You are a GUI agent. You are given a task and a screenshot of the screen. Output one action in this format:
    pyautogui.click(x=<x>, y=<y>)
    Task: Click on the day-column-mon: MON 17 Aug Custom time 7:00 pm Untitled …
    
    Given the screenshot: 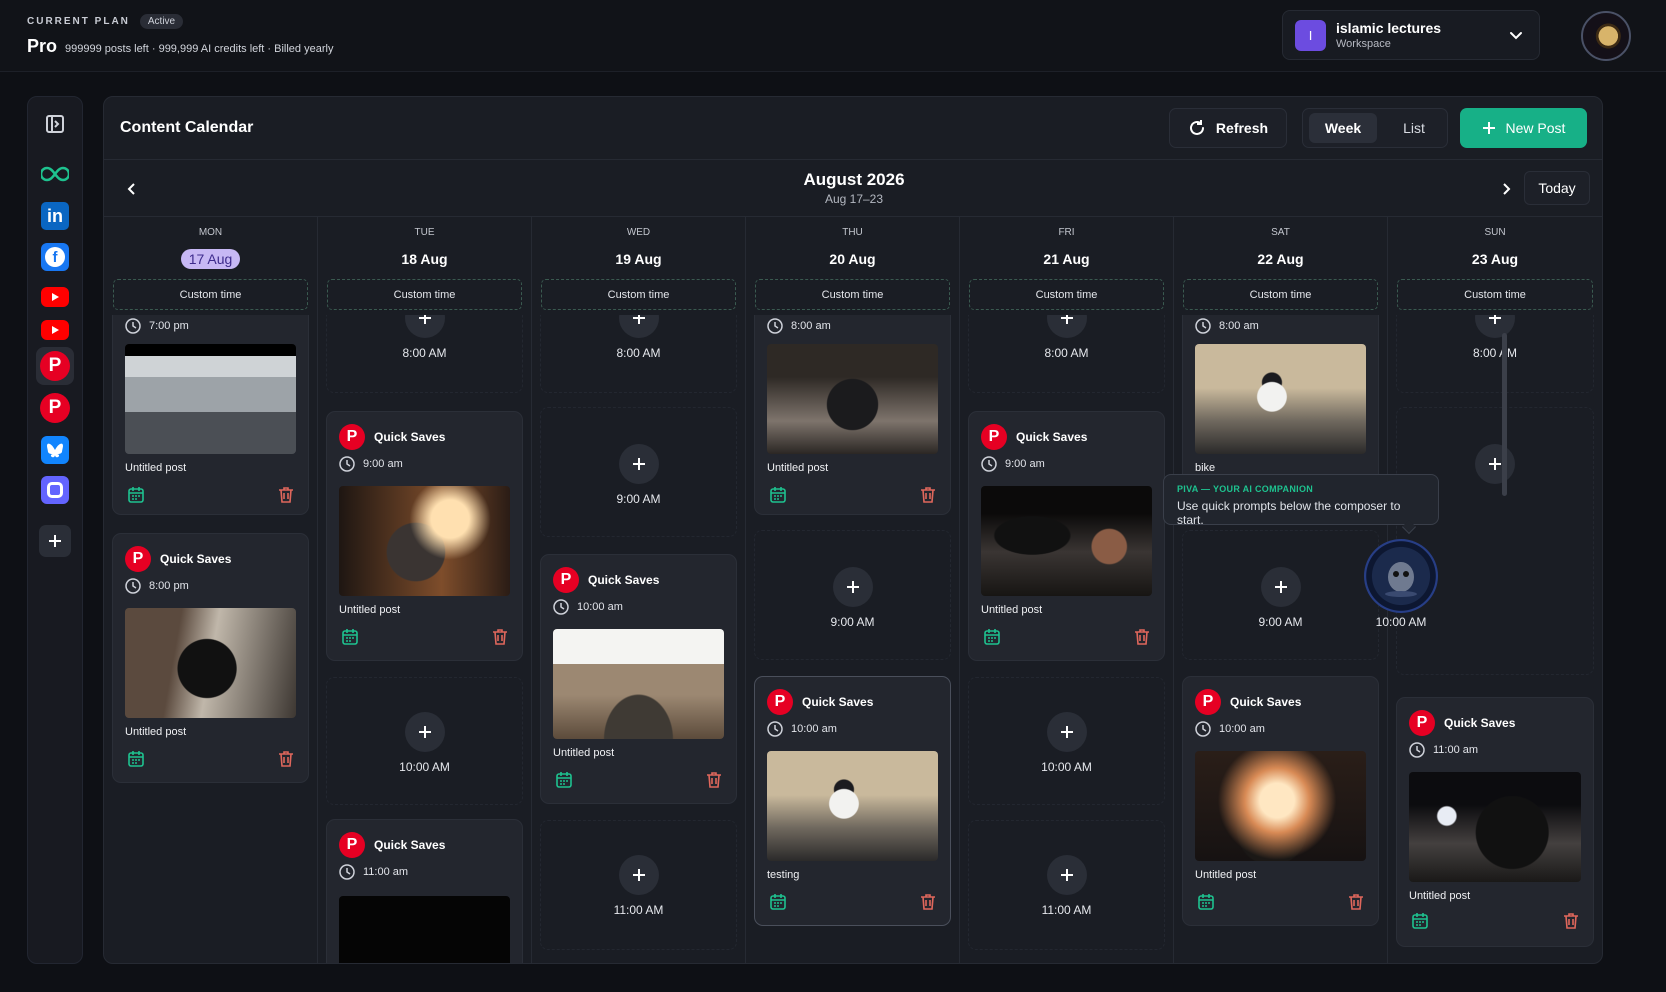 What is the action you would take?
    pyautogui.click(x=211, y=590)
    